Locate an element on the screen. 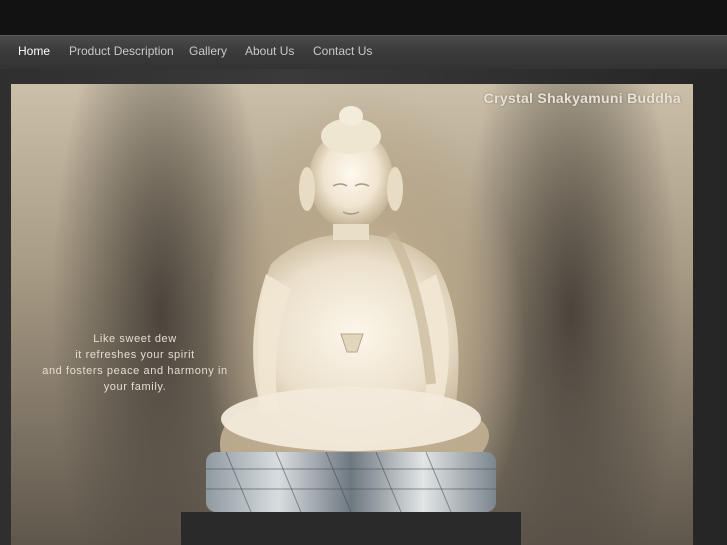 The height and width of the screenshot is (545, 727). tagline-line: Like sweet dew is located at coordinates (135, 339).